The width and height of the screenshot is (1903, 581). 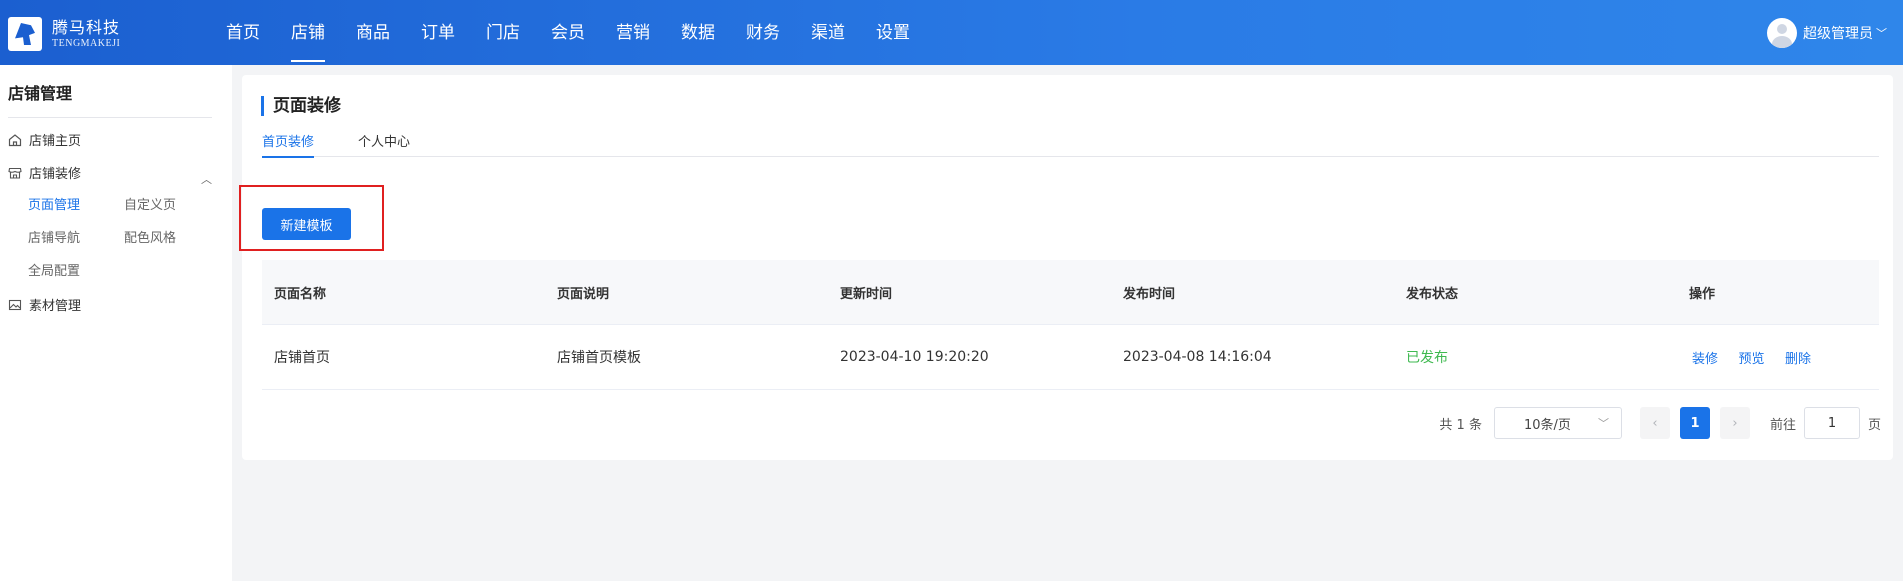 What do you see at coordinates (206, 179) in the screenshot?
I see `chevron-up-icon: ︿` at bounding box center [206, 179].